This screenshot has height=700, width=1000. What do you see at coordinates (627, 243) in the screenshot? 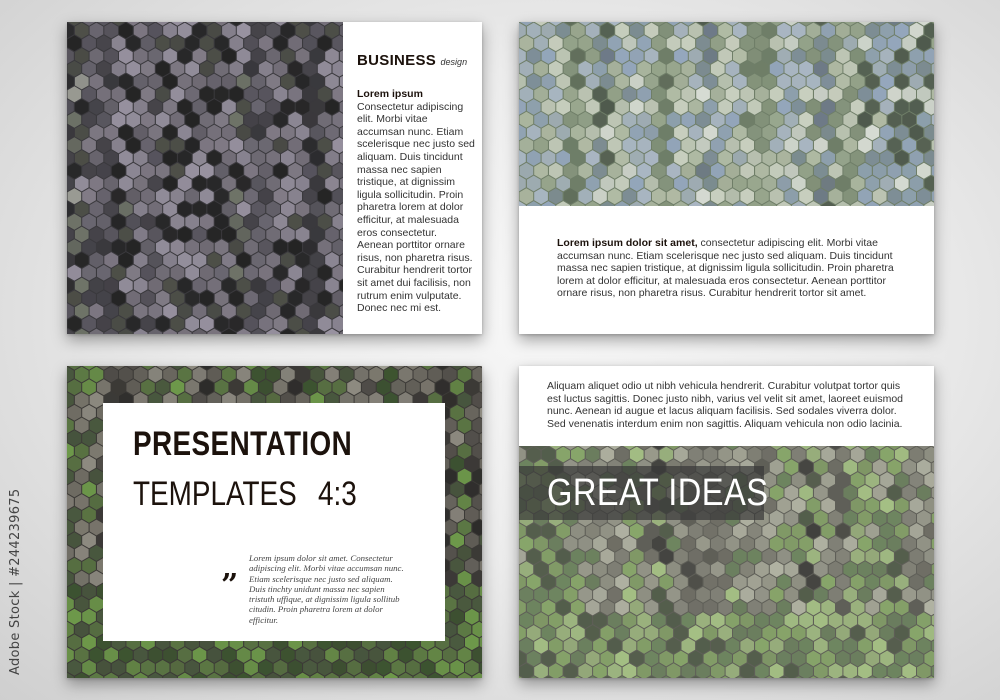
I see `slide-lead: Lorem ipsum dolor sit amet,` at bounding box center [627, 243].